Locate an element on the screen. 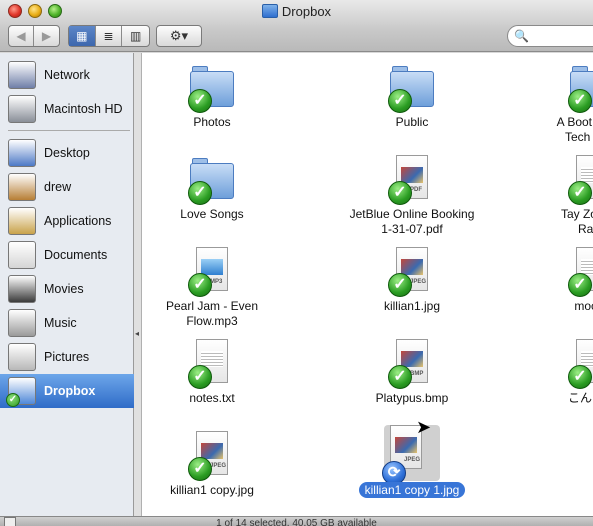  file-name: killian1.jpg is located at coordinates (412, 306).